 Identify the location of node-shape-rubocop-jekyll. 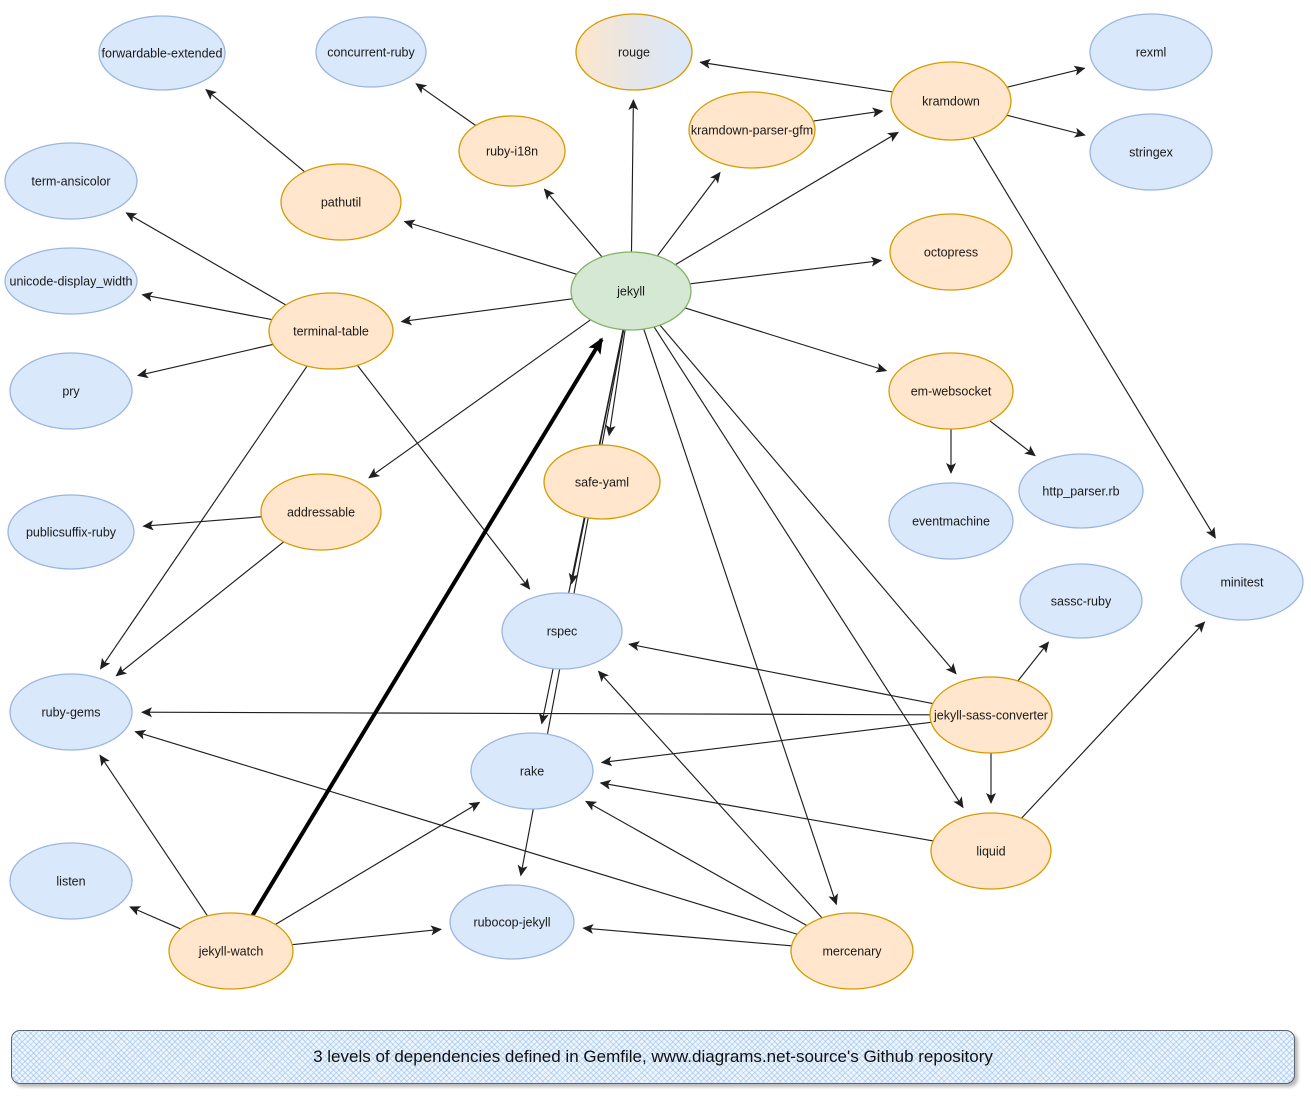
(512, 922).